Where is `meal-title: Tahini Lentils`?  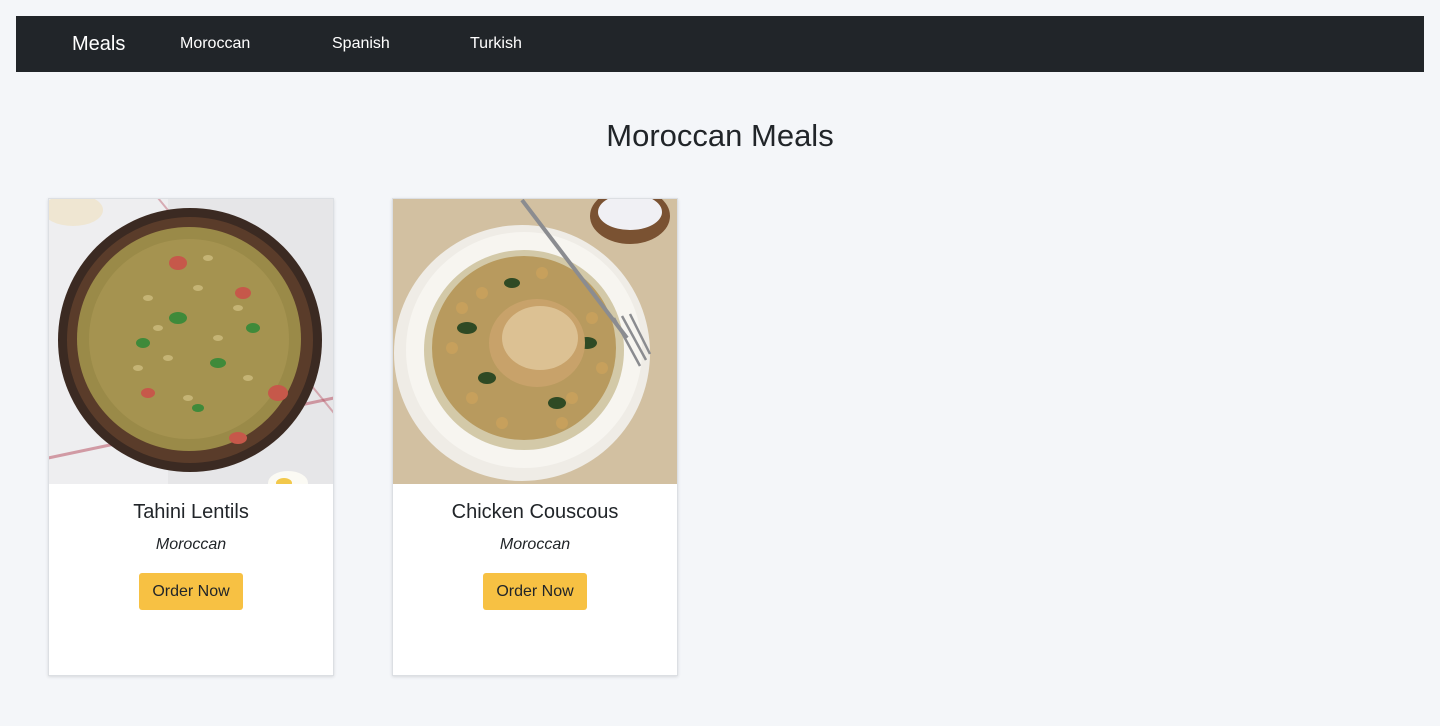 meal-title: Tahini Lentils is located at coordinates (191, 512).